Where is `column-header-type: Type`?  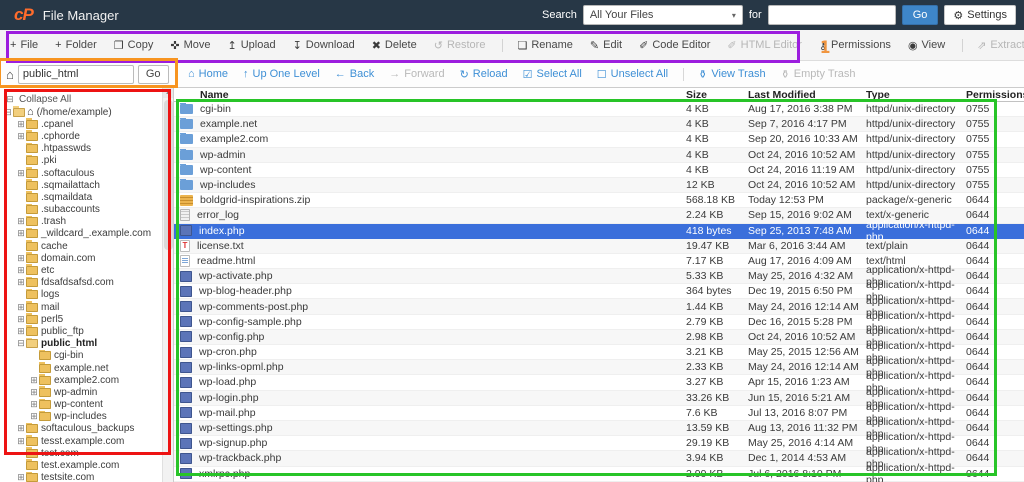
column-header-type: Type is located at coordinates (916, 95).